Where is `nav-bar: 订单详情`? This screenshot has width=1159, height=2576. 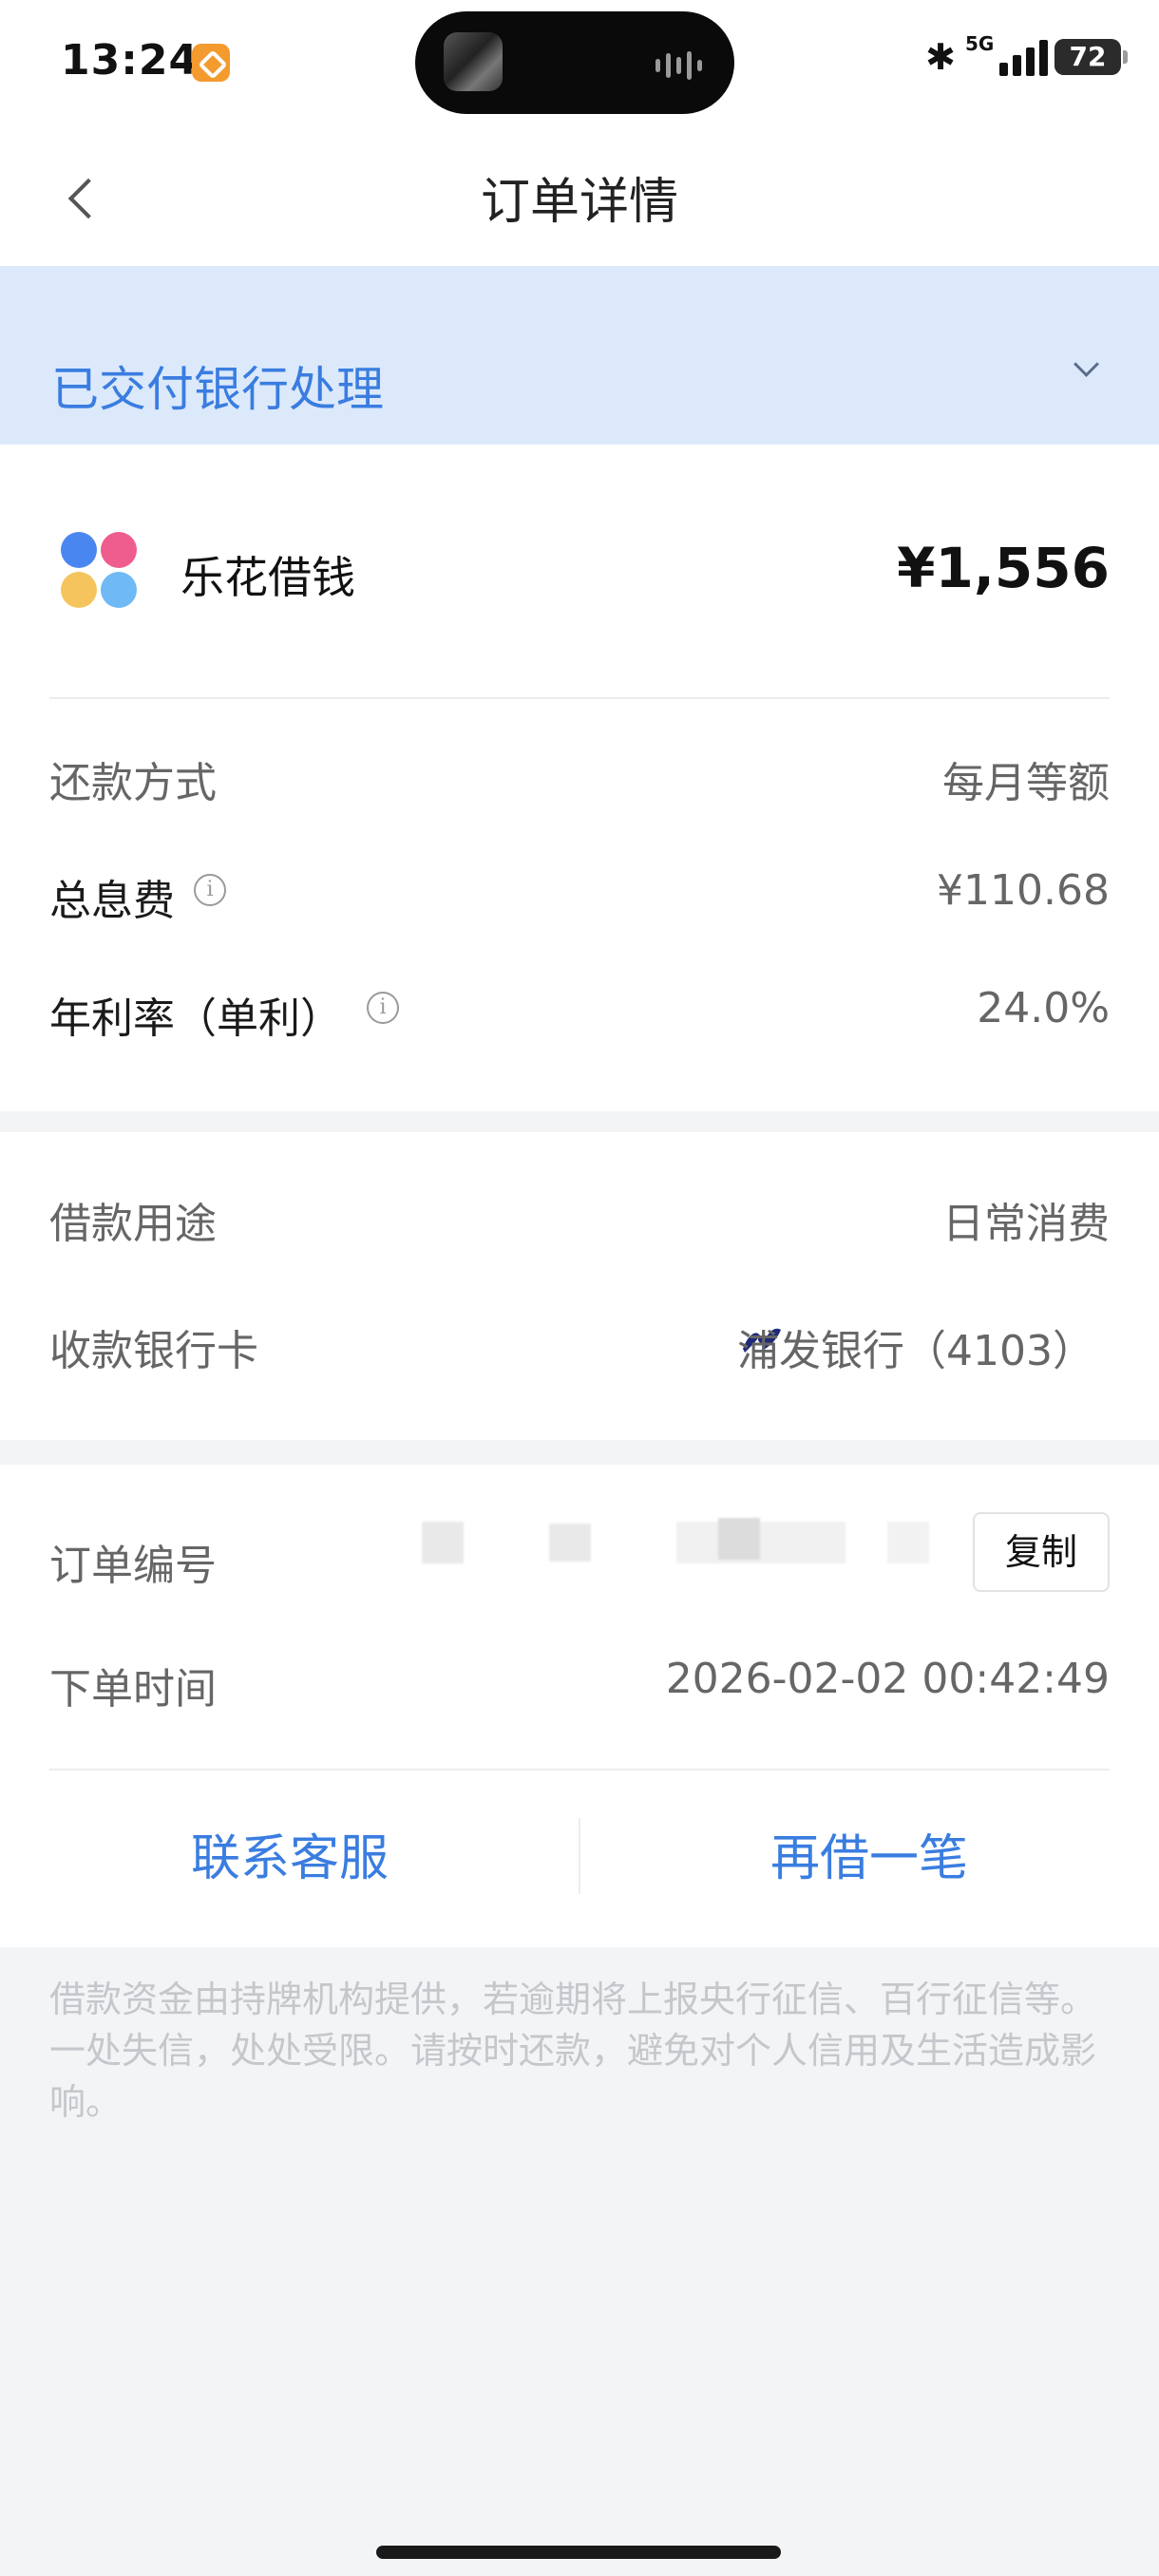
nav-bar: 订单详情 is located at coordinates (579, 199).